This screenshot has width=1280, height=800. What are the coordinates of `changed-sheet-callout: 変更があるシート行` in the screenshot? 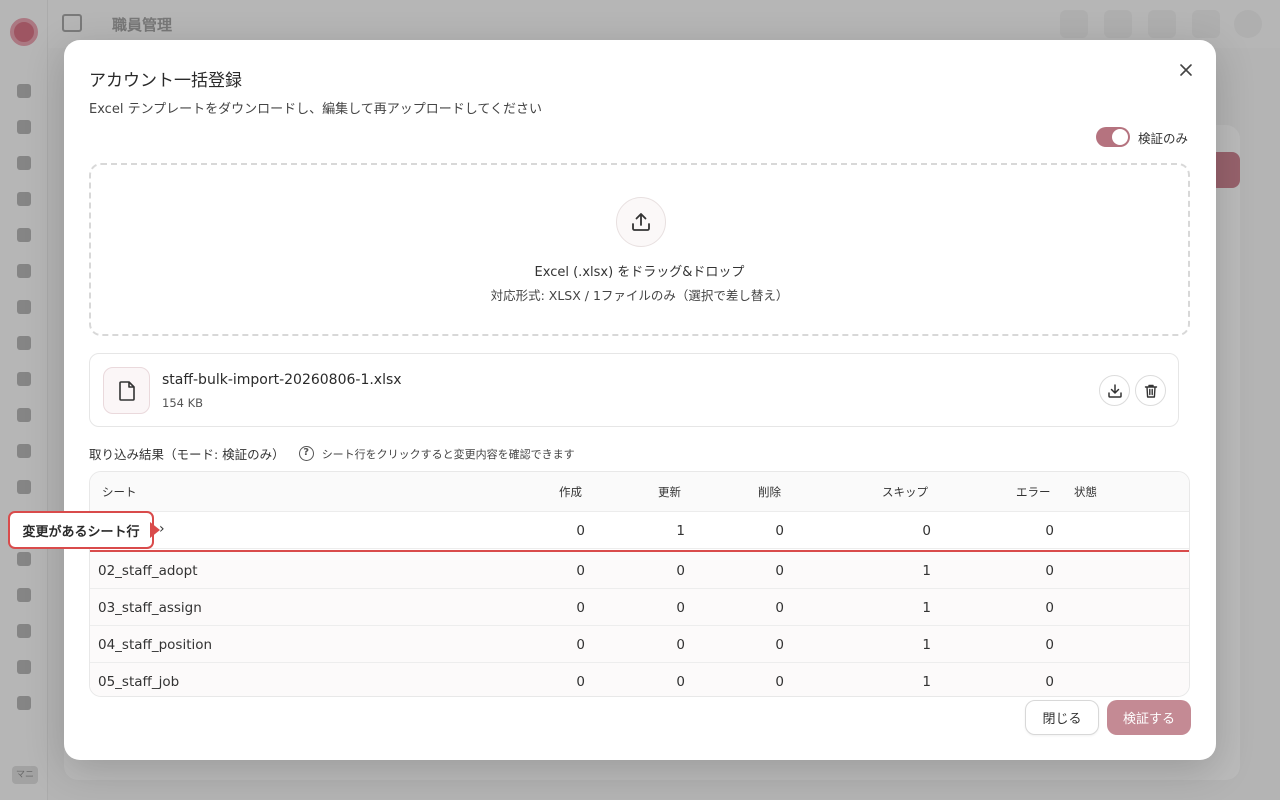 It's located at (81, 530).